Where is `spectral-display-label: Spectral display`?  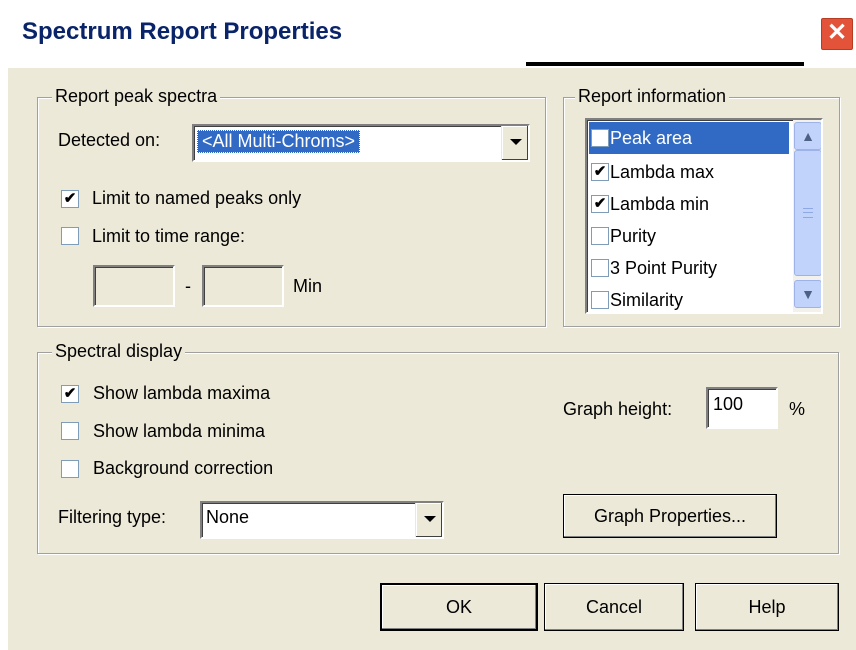
spectral-display-label: Spectral display is located at coordinates (119, 351).